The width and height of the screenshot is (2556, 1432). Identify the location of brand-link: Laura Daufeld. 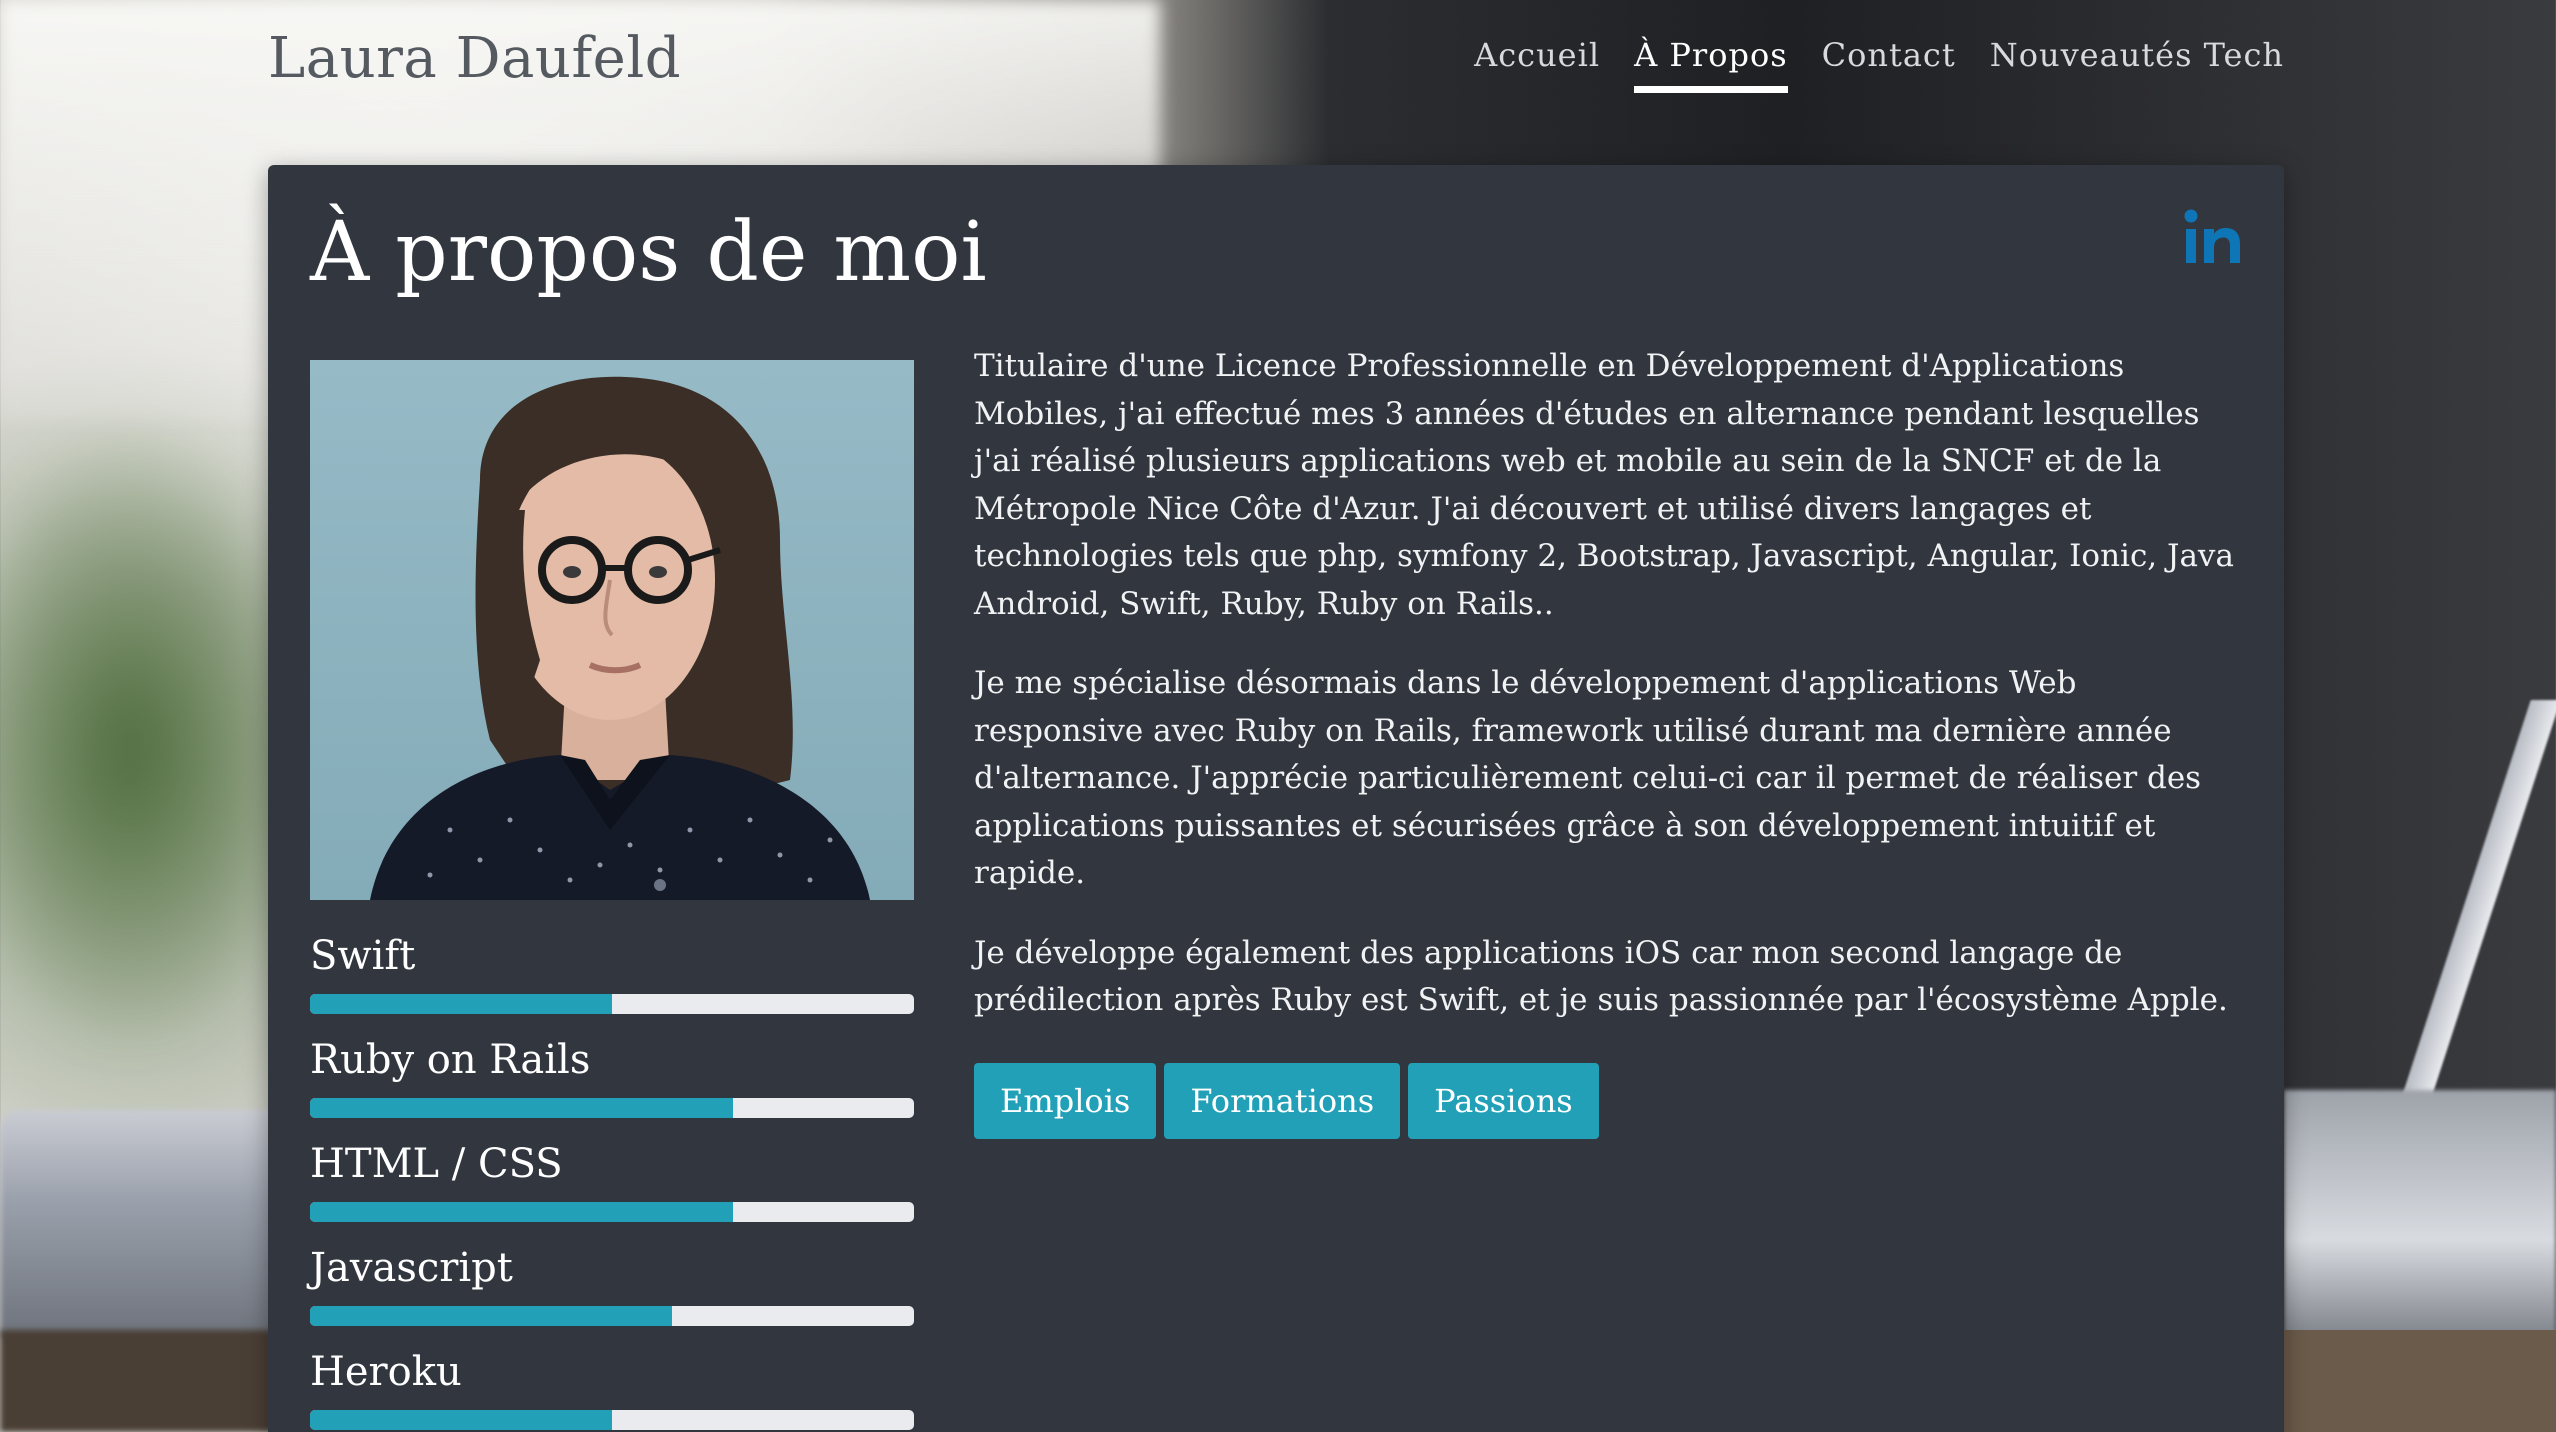
(474, 58).